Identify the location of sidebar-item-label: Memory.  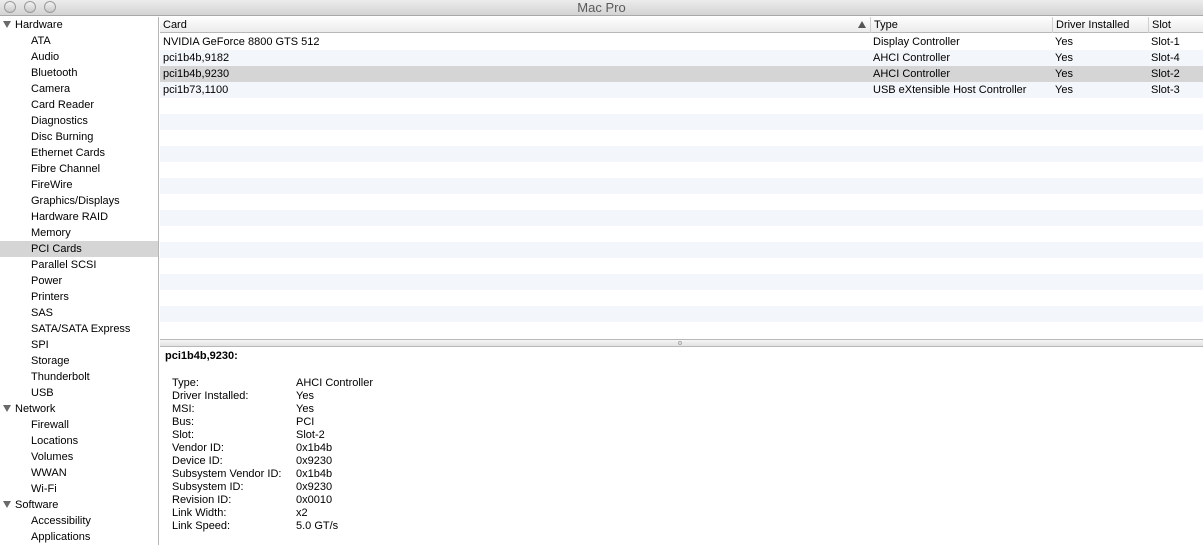
(51, 233).